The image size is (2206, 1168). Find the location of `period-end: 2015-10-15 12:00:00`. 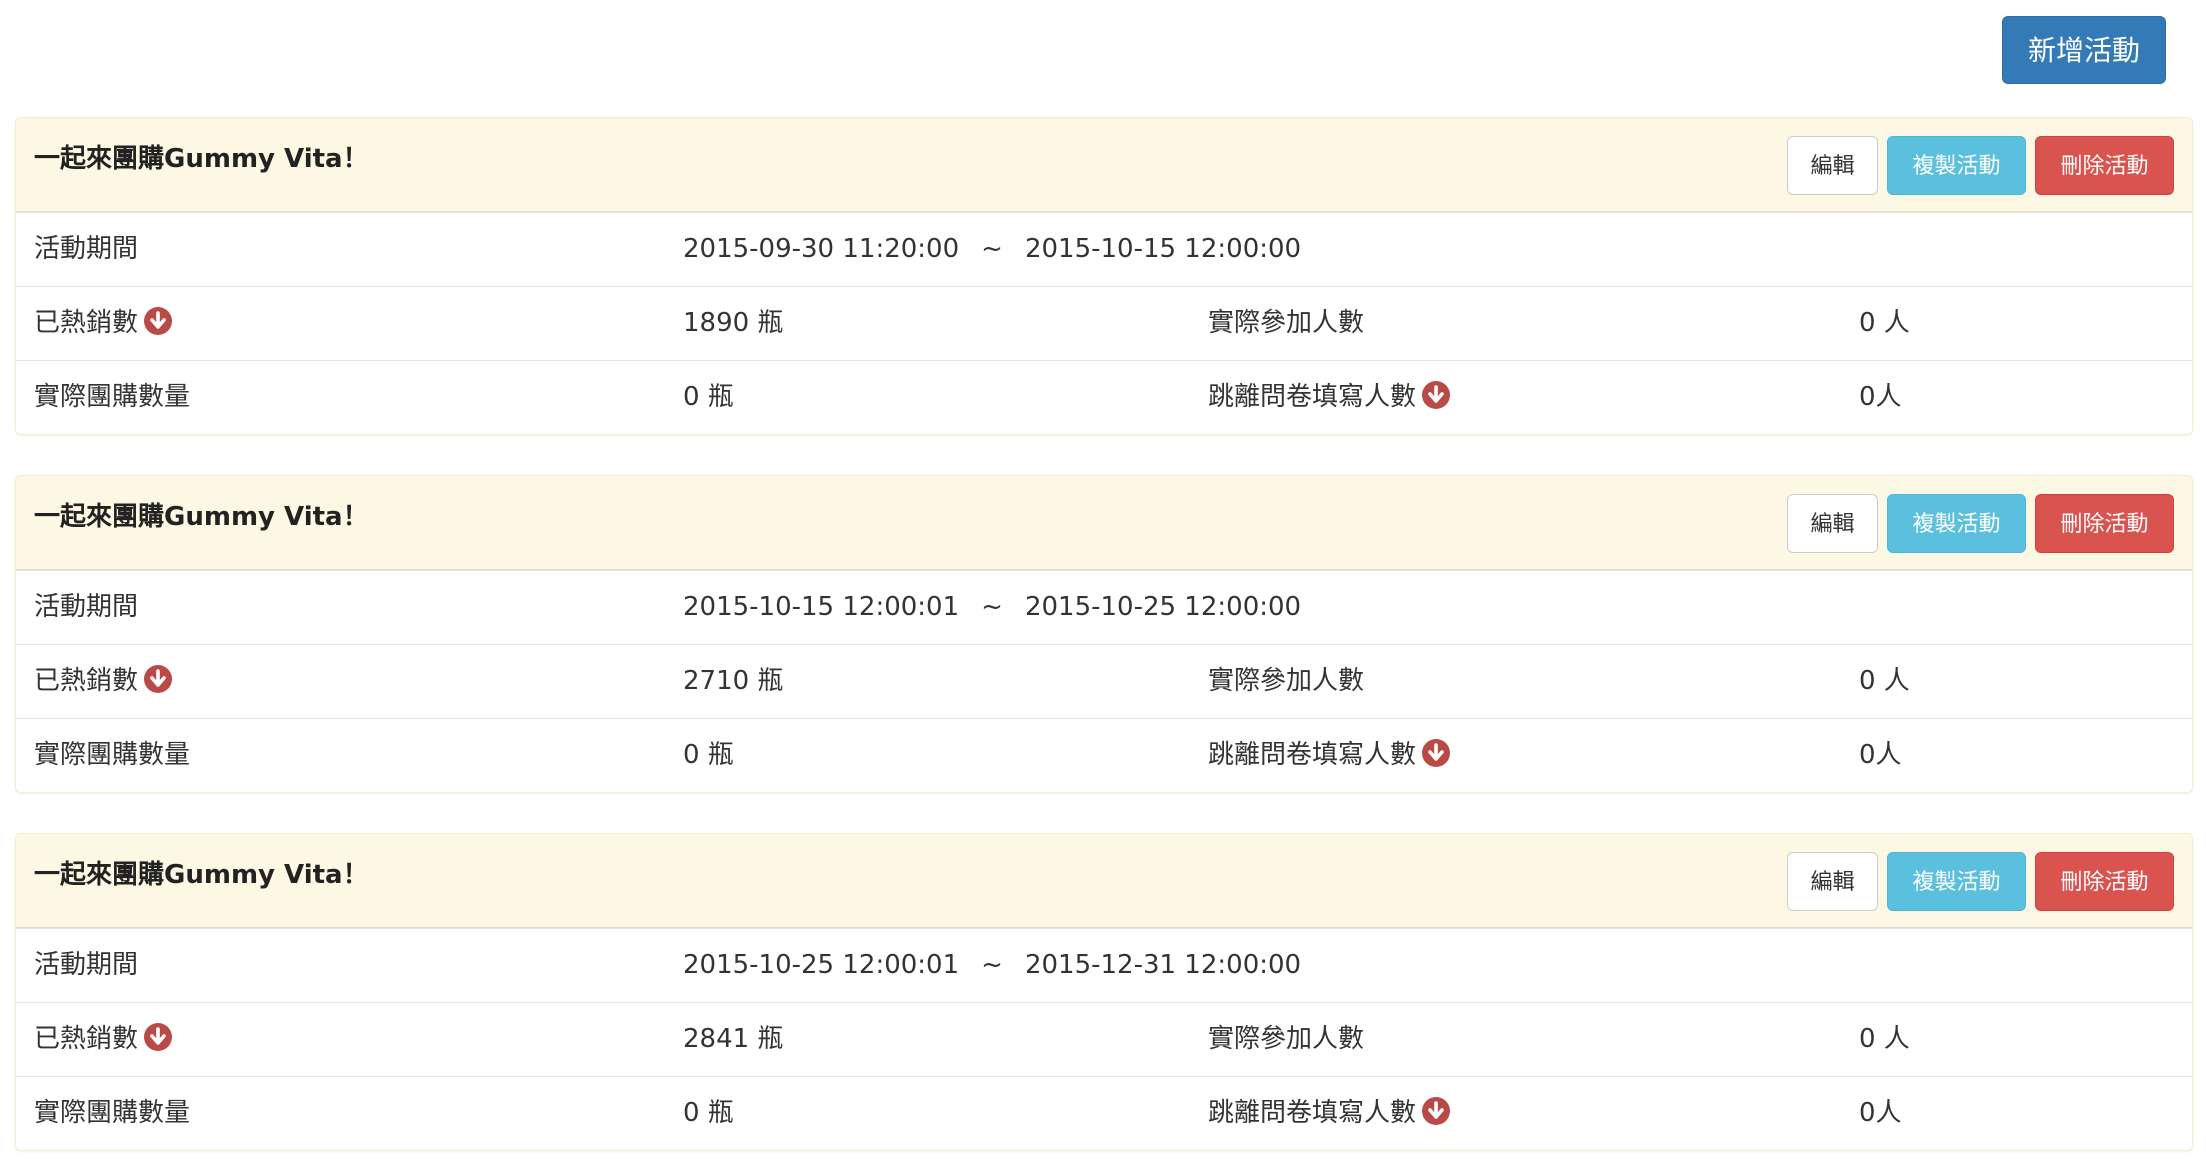

period-end: 2015-10-15 12:00:00 is located at coordinates (1163, 249).